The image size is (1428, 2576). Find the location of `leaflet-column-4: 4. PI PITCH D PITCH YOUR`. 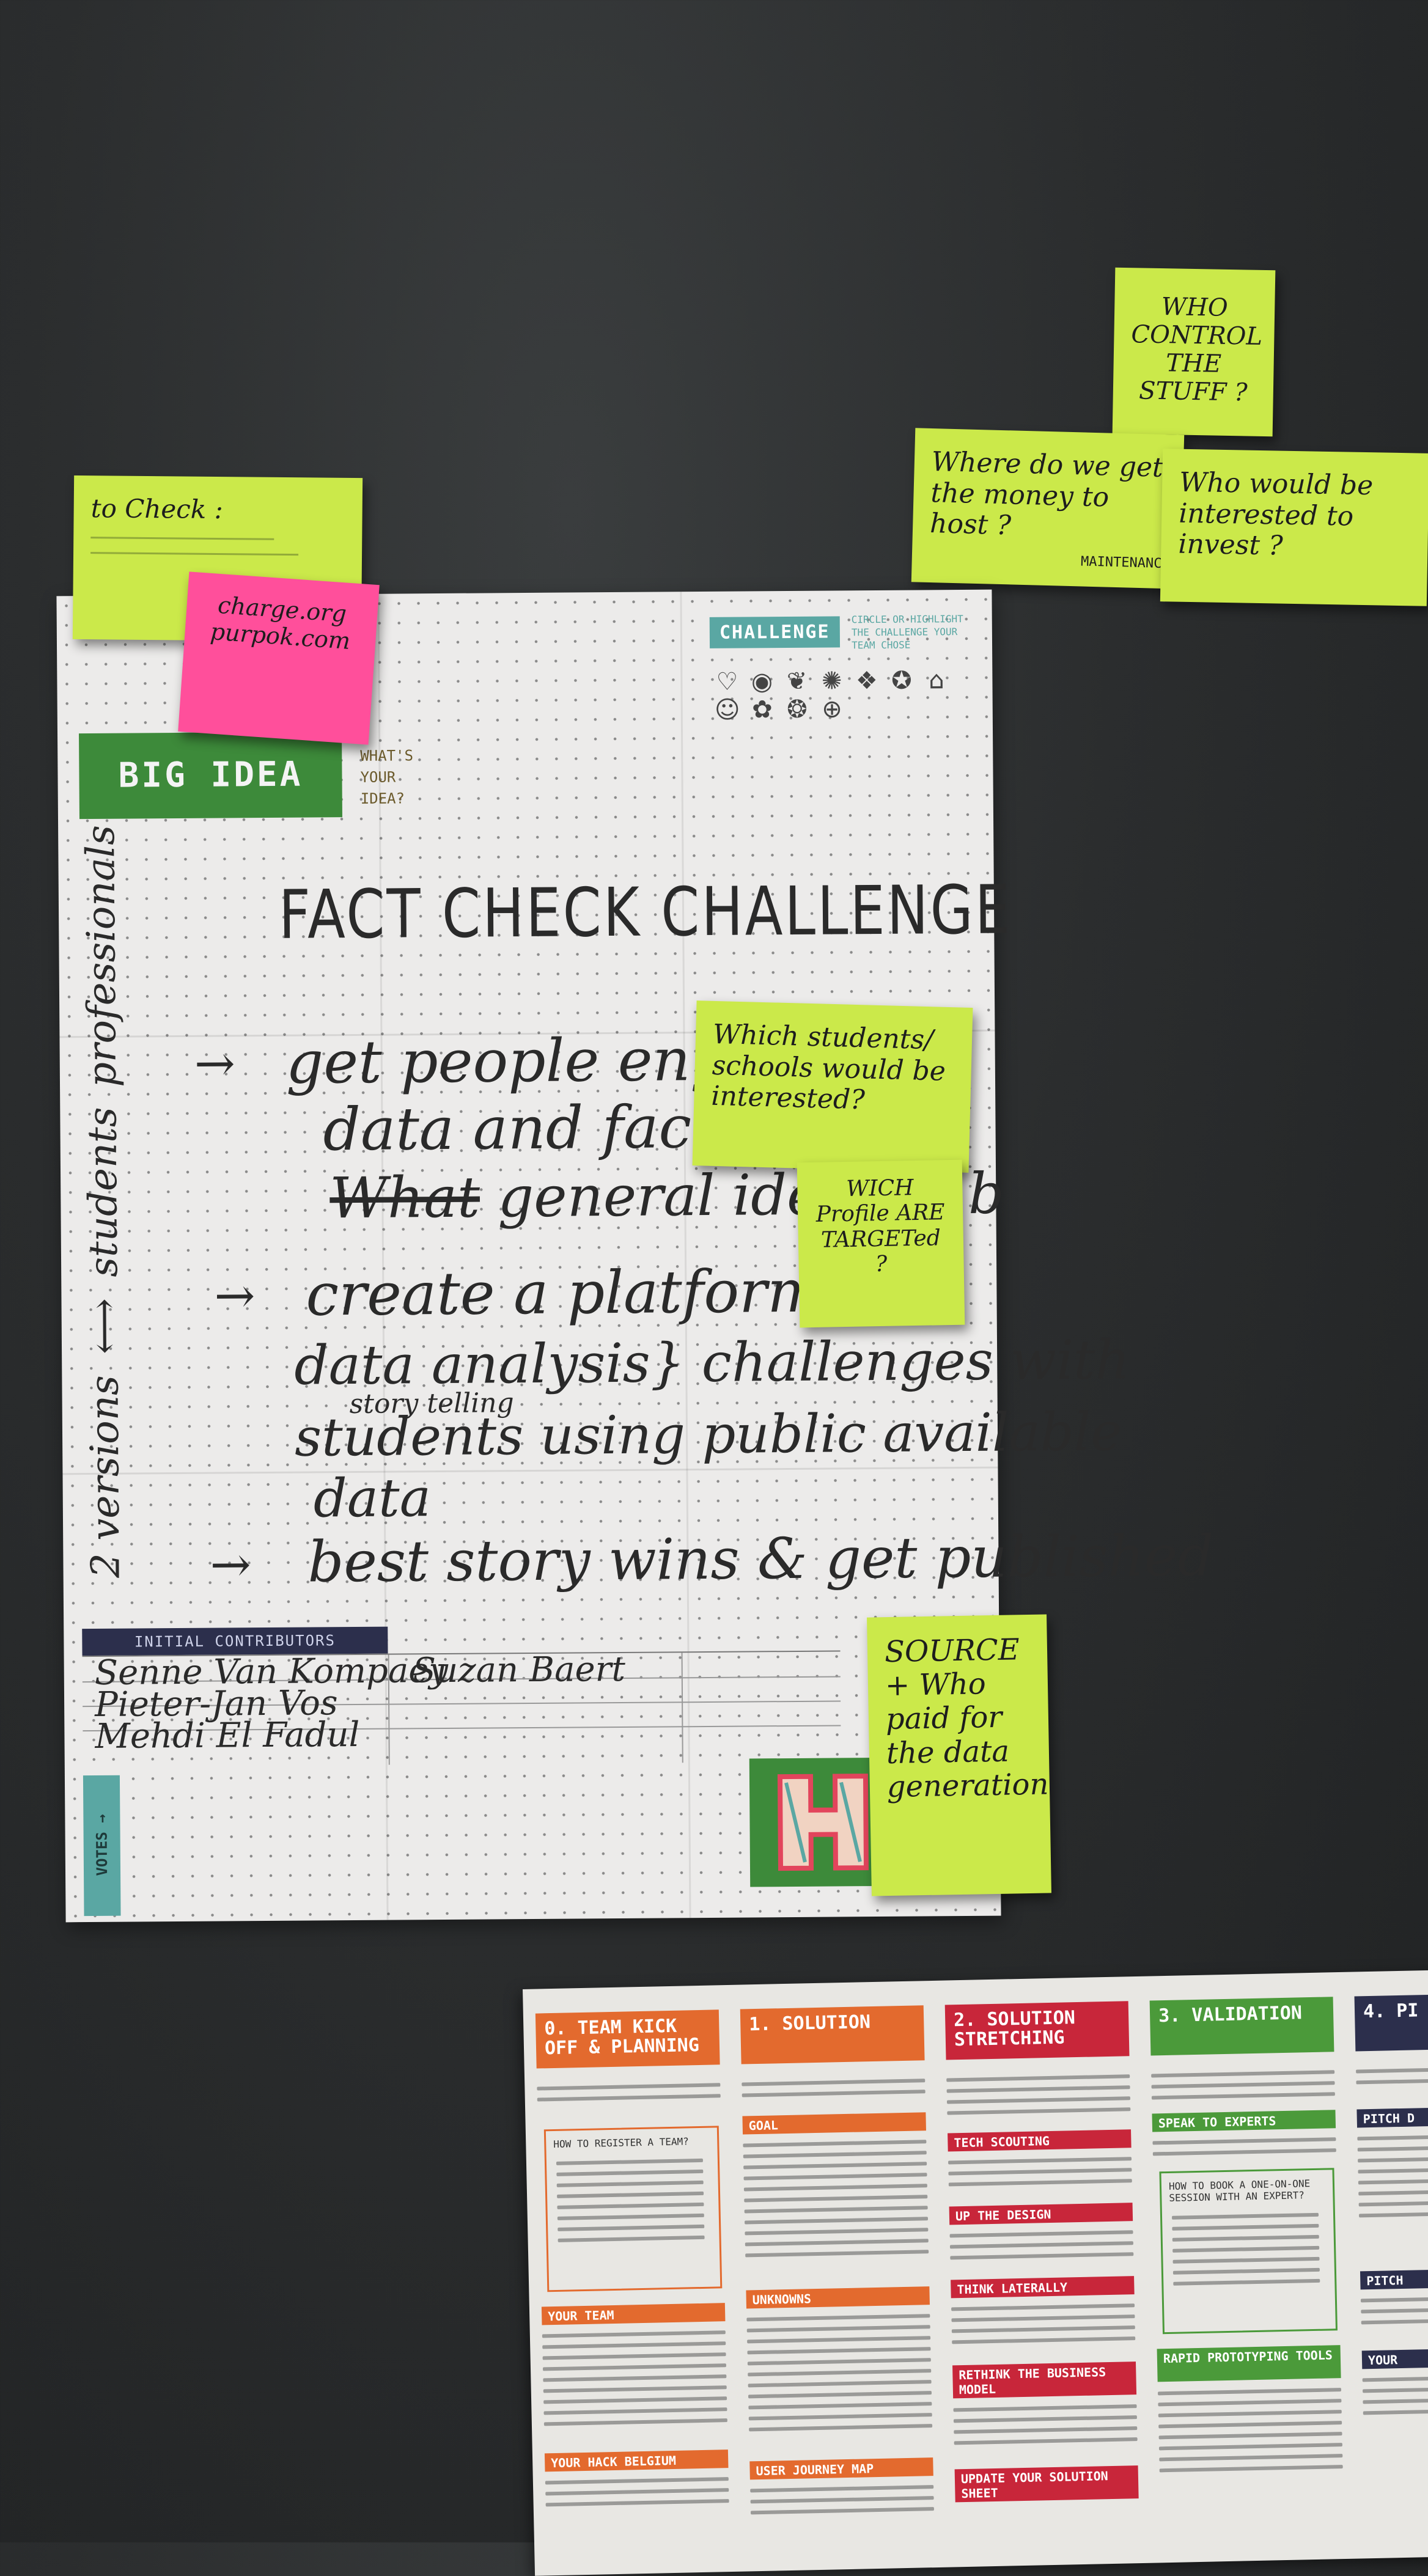

leaflet-column-4: 4. PI PITCH D PITCH YOUR is located at coordinates (1391, 2262).